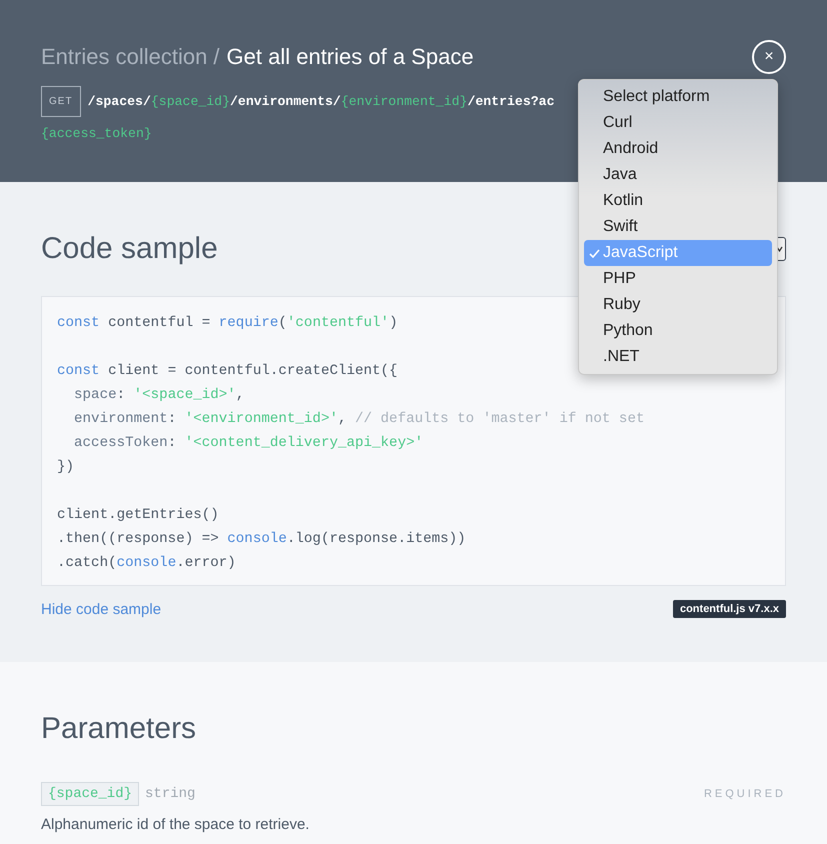 The image size is (827, 844). I want to click on section-heading: Code sample, so click(129, 249).